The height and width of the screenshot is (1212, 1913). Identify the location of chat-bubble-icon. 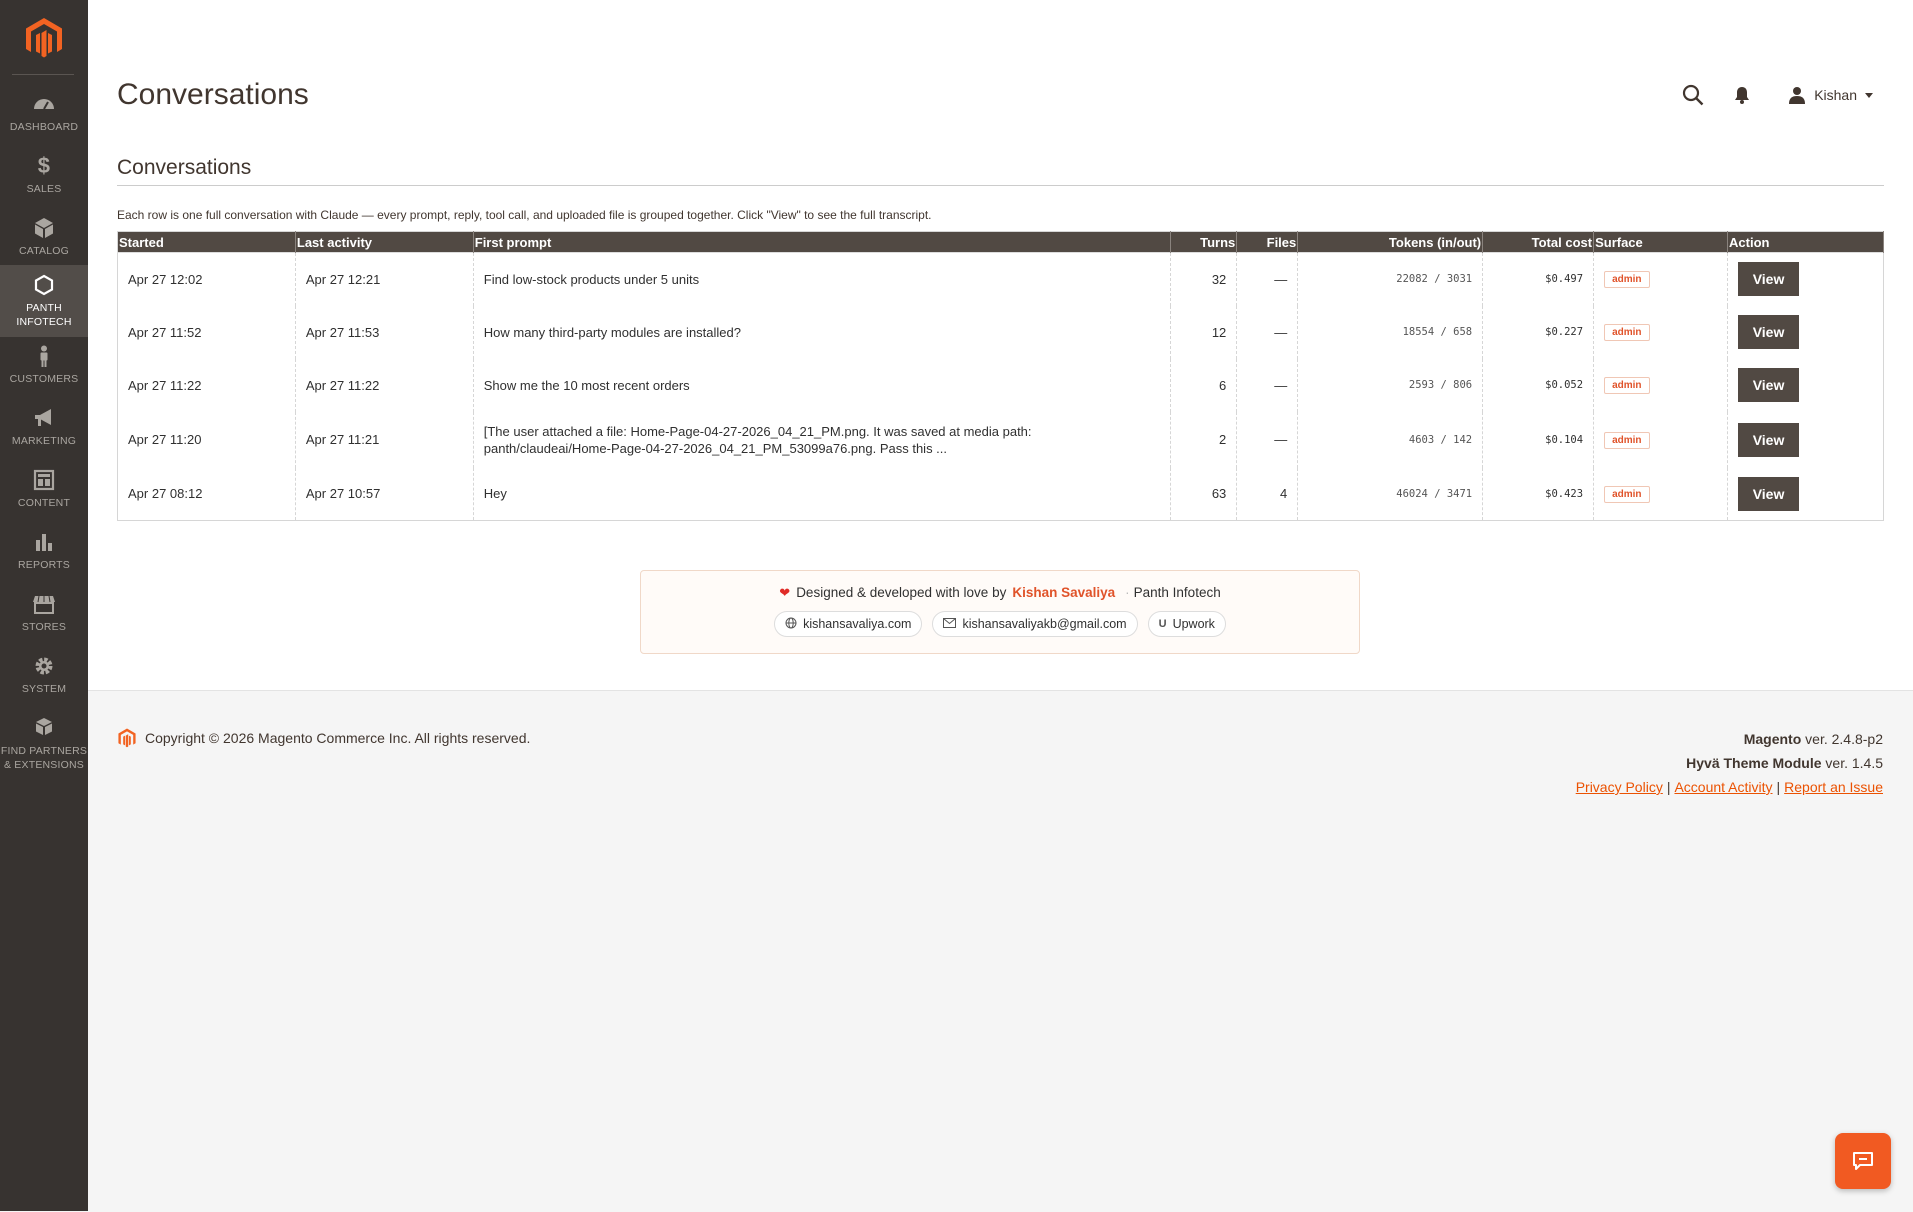
(1863, 1161).